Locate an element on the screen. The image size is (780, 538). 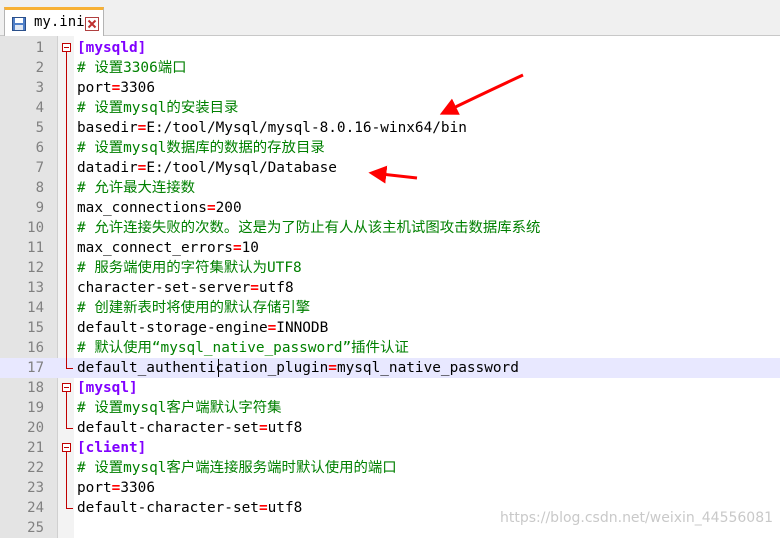
line-number: 6 is located at coordinates (39, 148).